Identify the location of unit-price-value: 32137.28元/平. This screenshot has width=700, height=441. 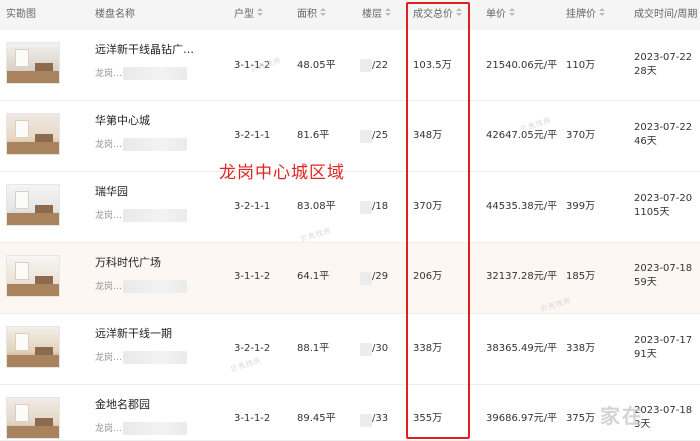
(522, 276).